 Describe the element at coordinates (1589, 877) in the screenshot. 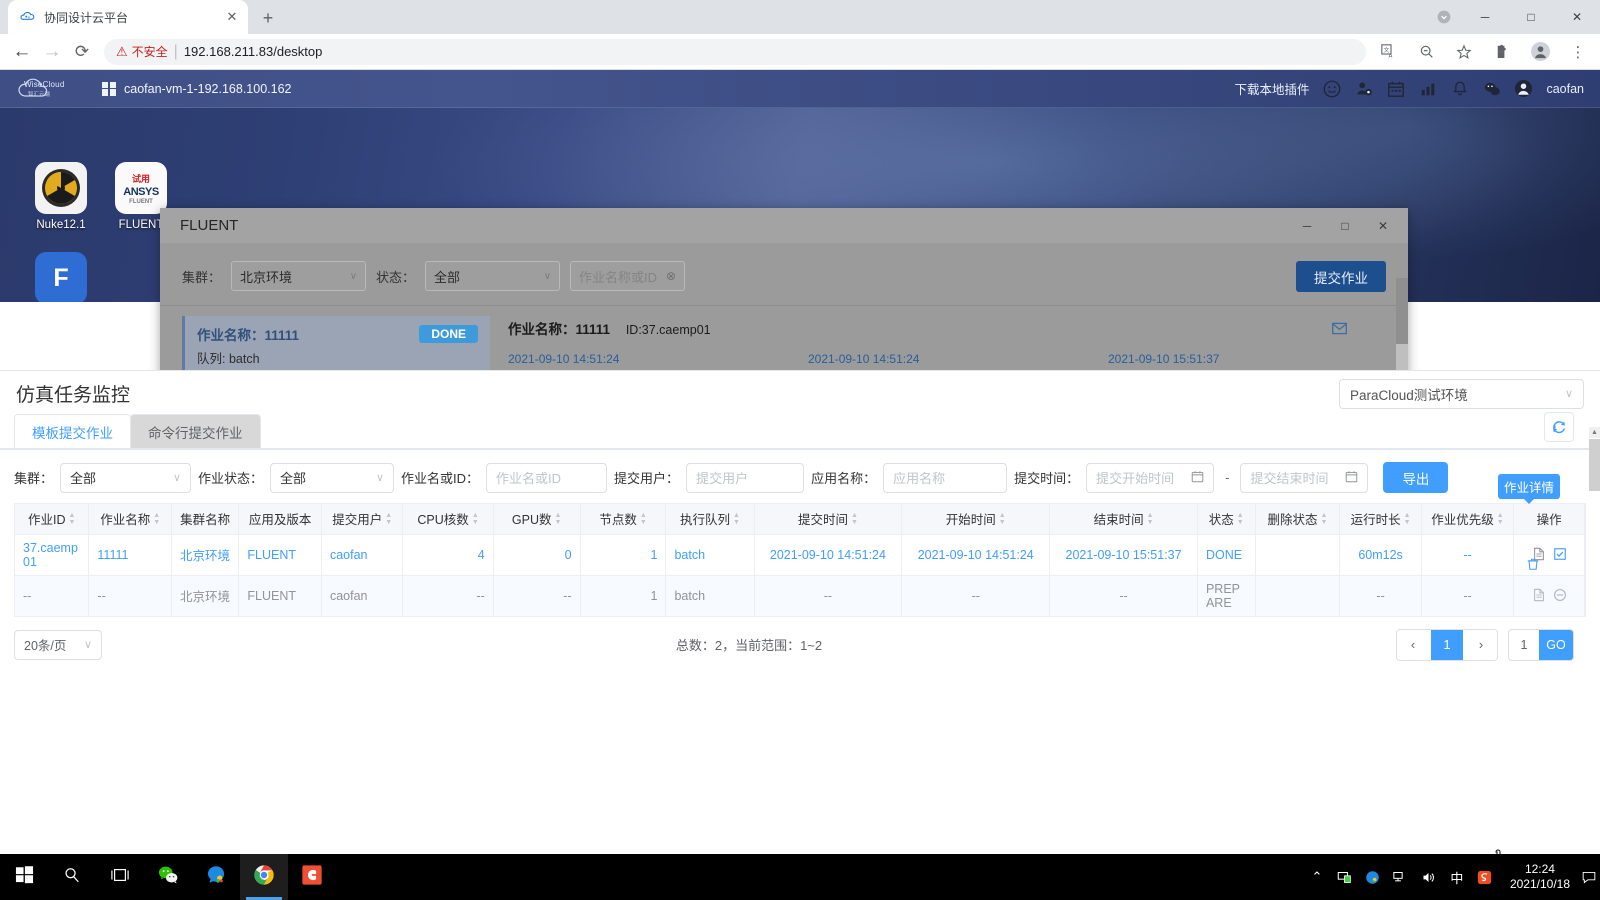

I see `action-center-button` at that location.